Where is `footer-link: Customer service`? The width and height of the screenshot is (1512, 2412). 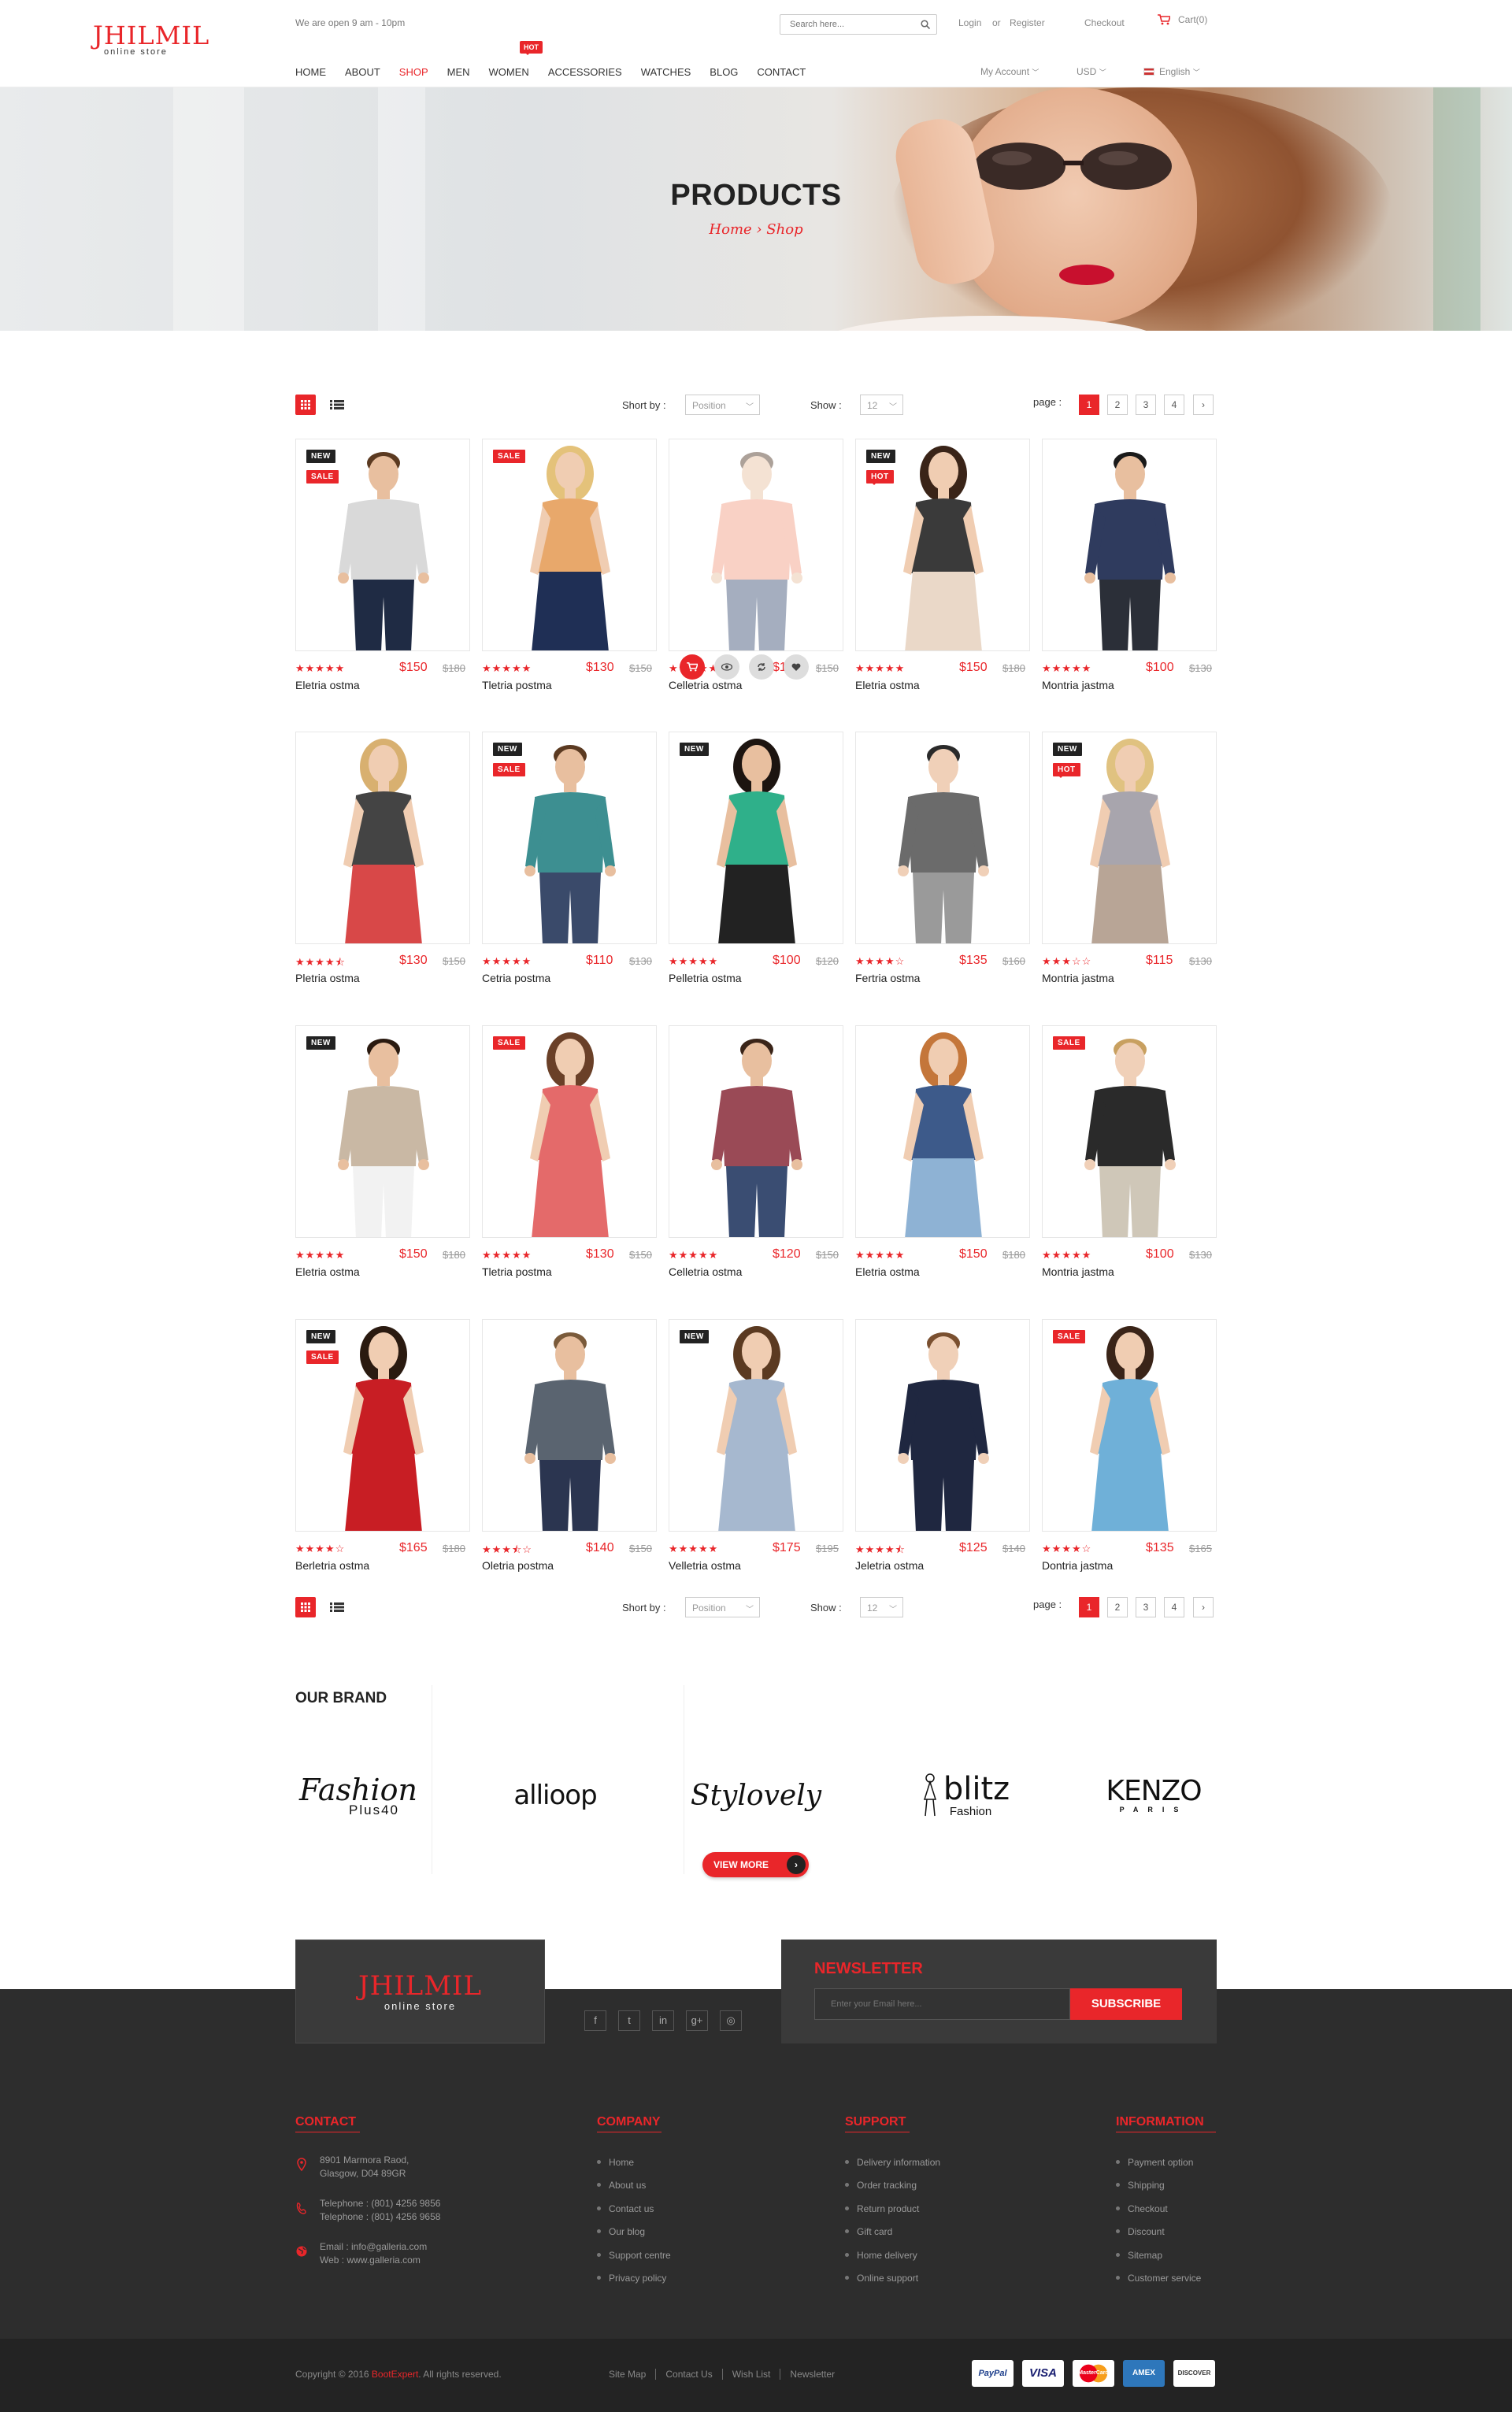 footer-link: Customer service is located at coordinates (1158, 2278).